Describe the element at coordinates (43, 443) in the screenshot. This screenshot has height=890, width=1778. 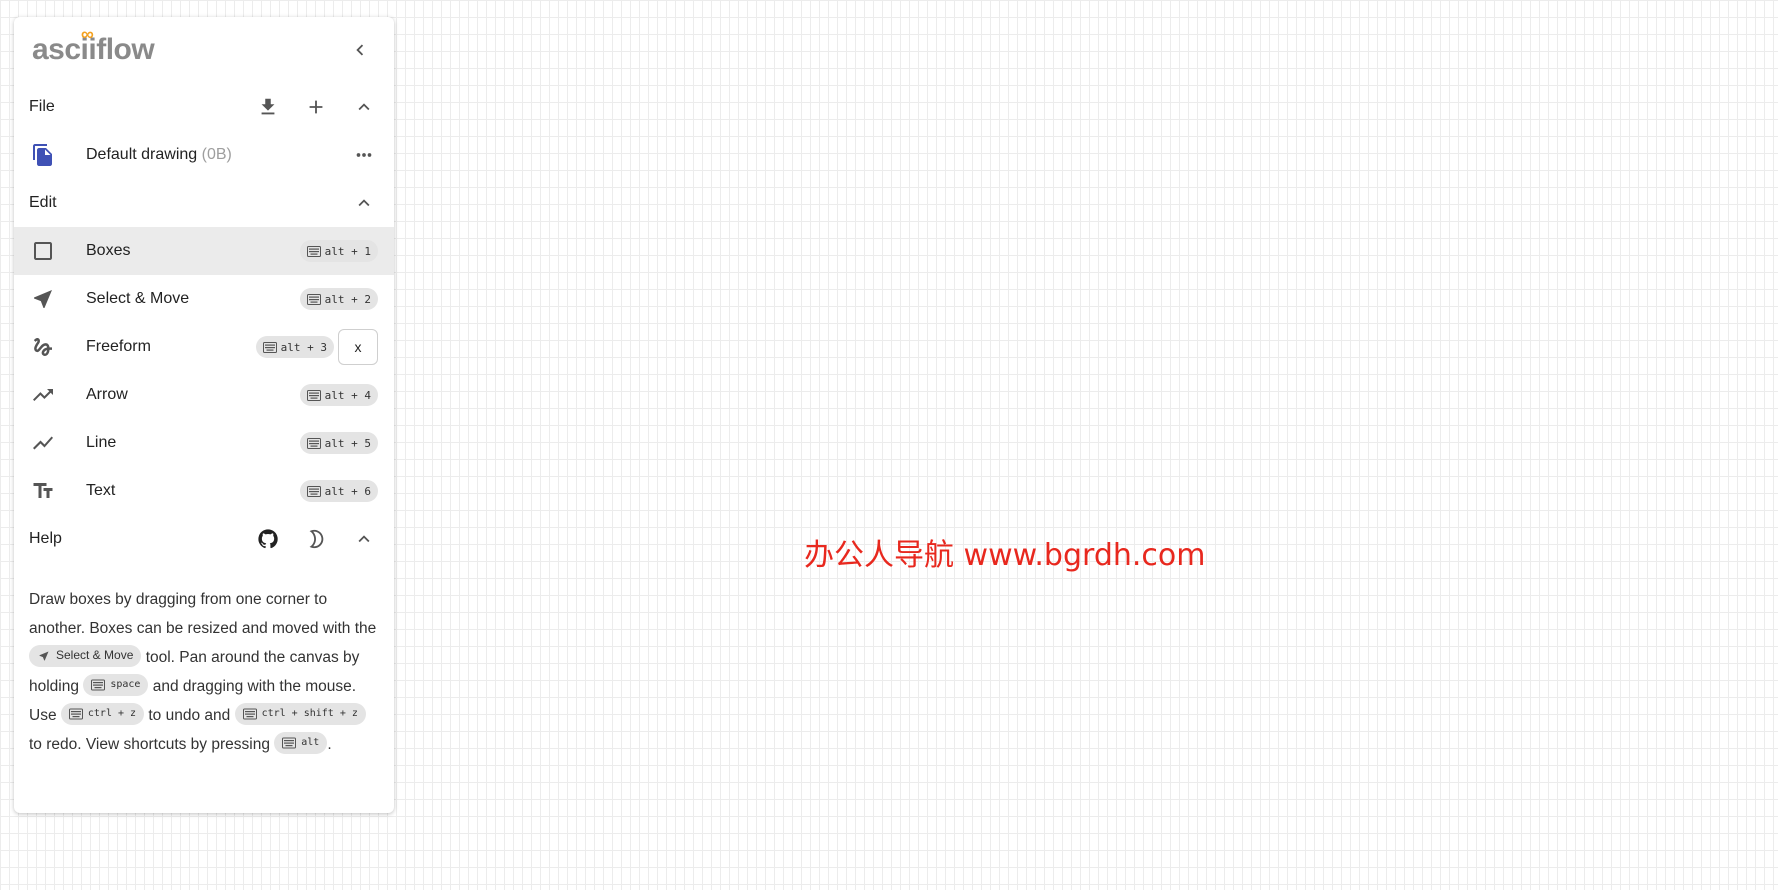
I see `show-chart-icon` at that location.